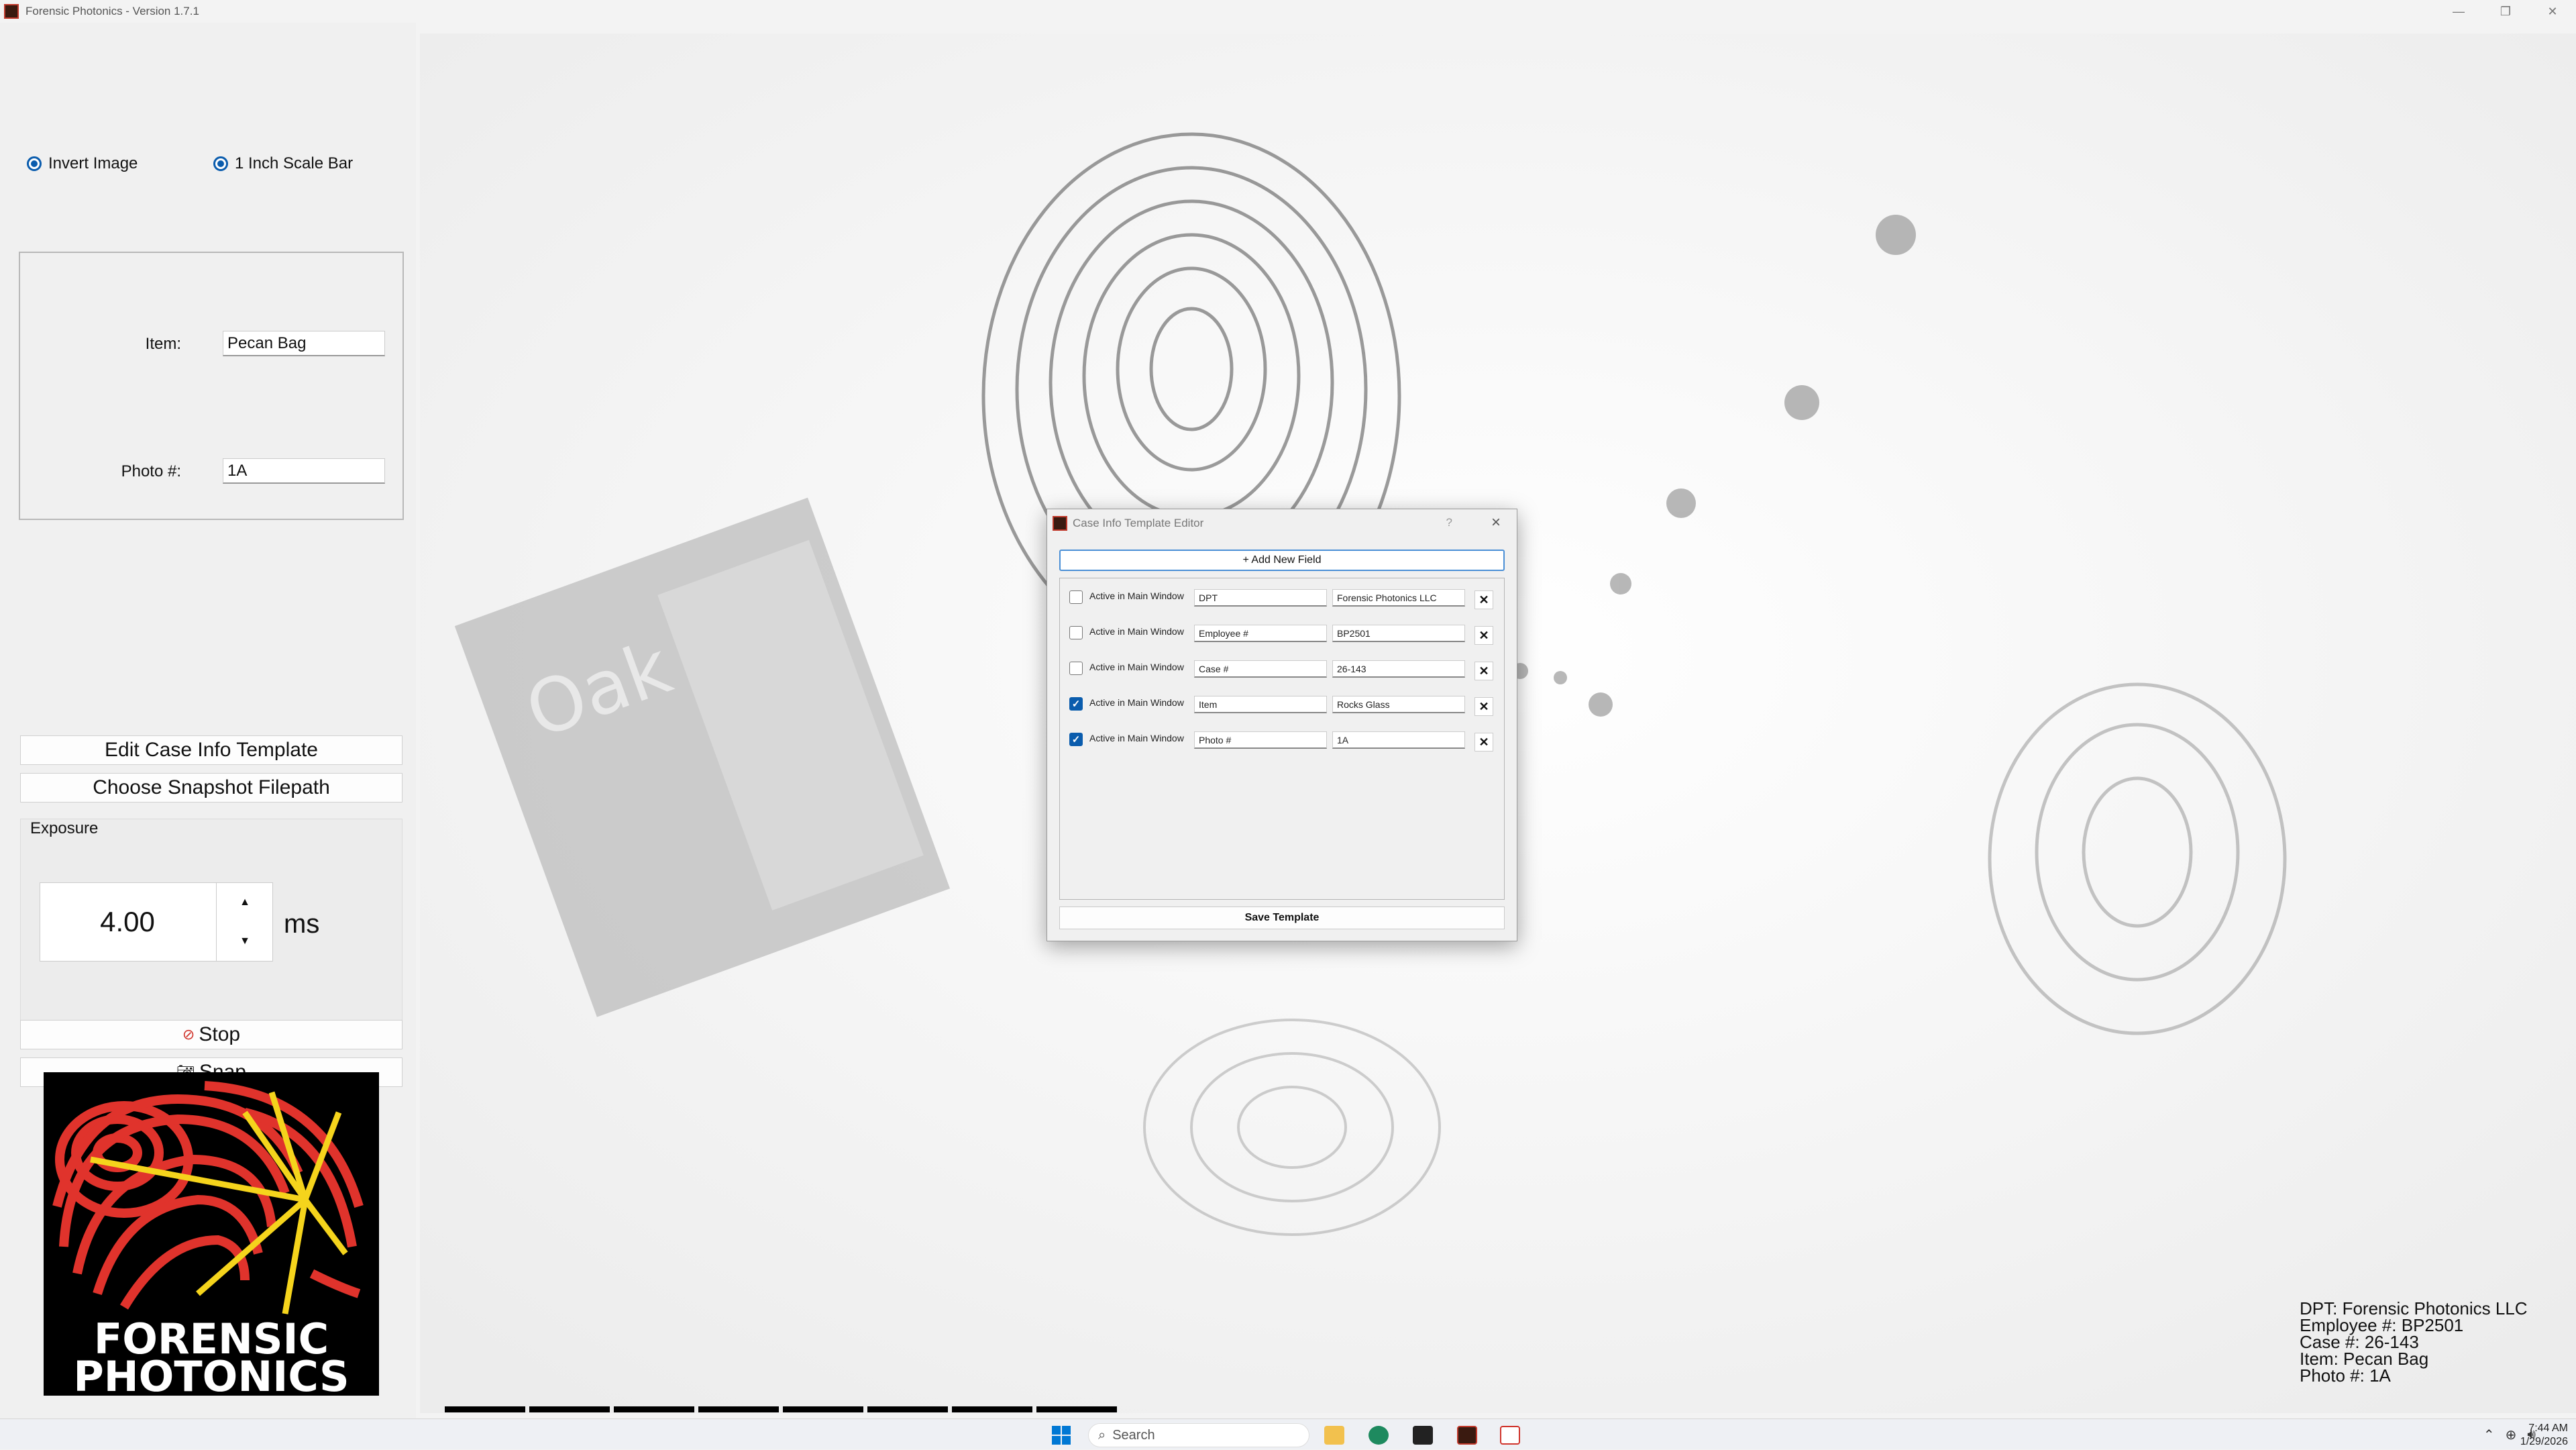 The width and height of the screenshot is (2576, 1450). What do you see at coordinates (1398, 598) in the screenshot?
I see `field-value-input: Forensic Photonics LLC` at bounding box center [1398, 598].